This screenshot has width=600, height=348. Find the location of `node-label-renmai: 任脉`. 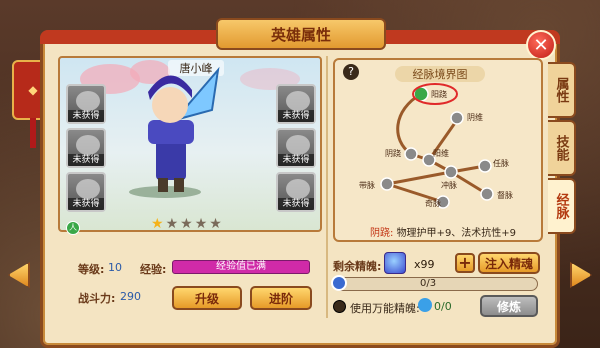

node-label-renmai: 任脉 is located at coordinates (501, 163).